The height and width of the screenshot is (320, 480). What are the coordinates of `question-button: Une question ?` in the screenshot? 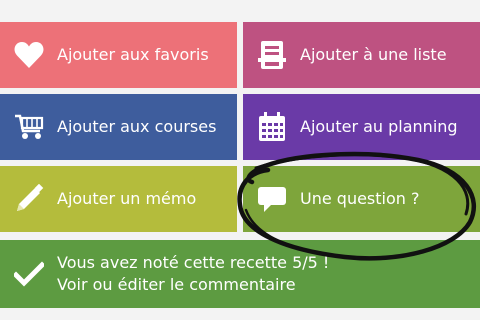 It's located at (361, 199).